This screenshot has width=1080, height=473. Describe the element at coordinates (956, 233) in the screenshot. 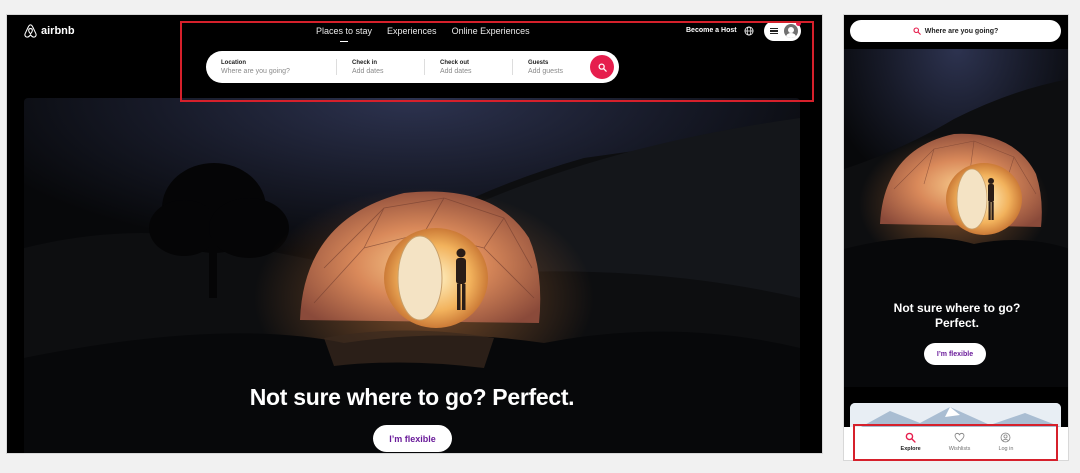

I see `mobile-hero-image` at that location.